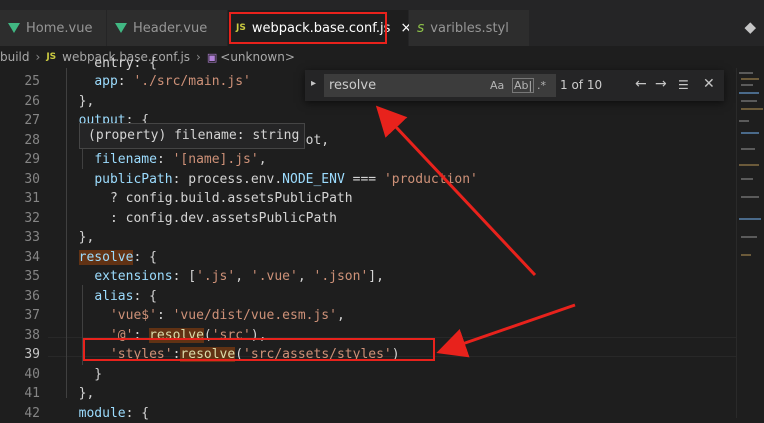 Image resolution: width=764 pixels, height=423 pixels. I want to click on annotation-arrow-to-line, so click(508, 328).